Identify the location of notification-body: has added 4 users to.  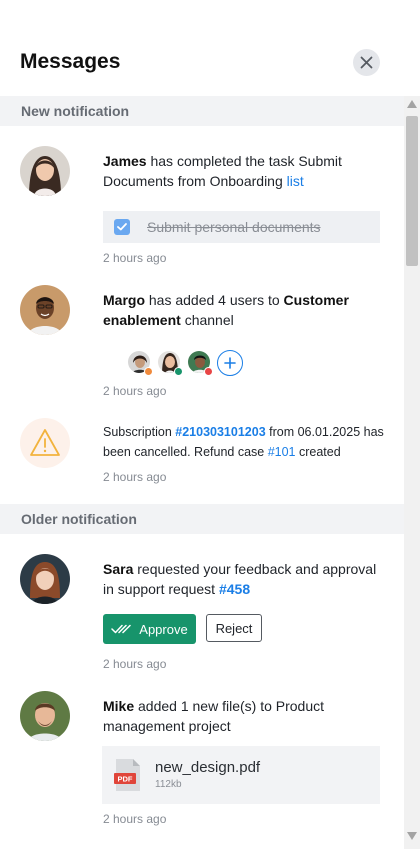
(214, 300).